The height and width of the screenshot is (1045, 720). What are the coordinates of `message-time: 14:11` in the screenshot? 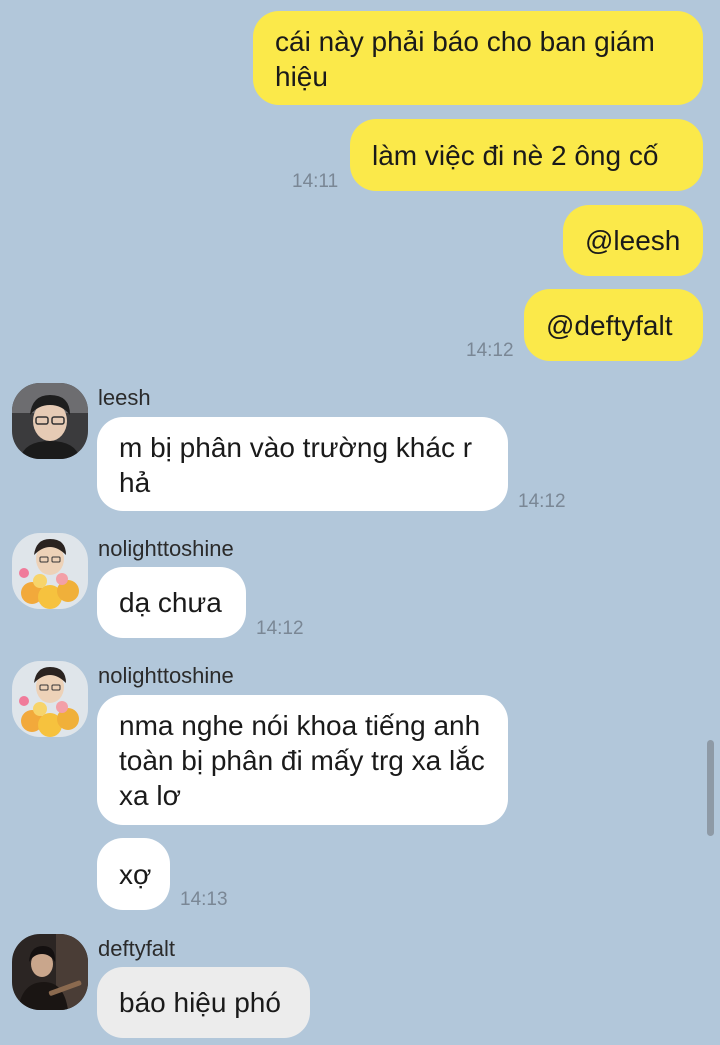 It's located at (315, 181).